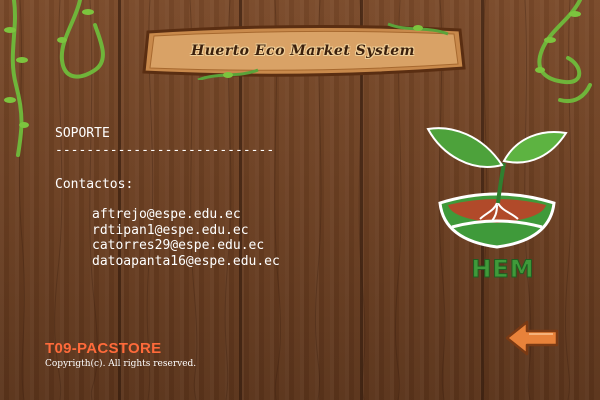  Describe the element at coordinates (94, 184) in the screenshot. I see `contacts-label: Contactos:` at that location.